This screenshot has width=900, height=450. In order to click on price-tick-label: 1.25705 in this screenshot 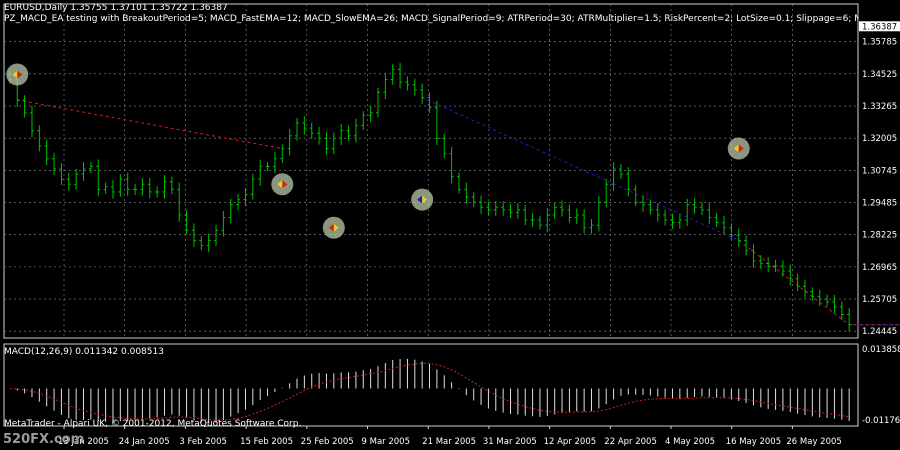, I will do `click(879, 300)`.